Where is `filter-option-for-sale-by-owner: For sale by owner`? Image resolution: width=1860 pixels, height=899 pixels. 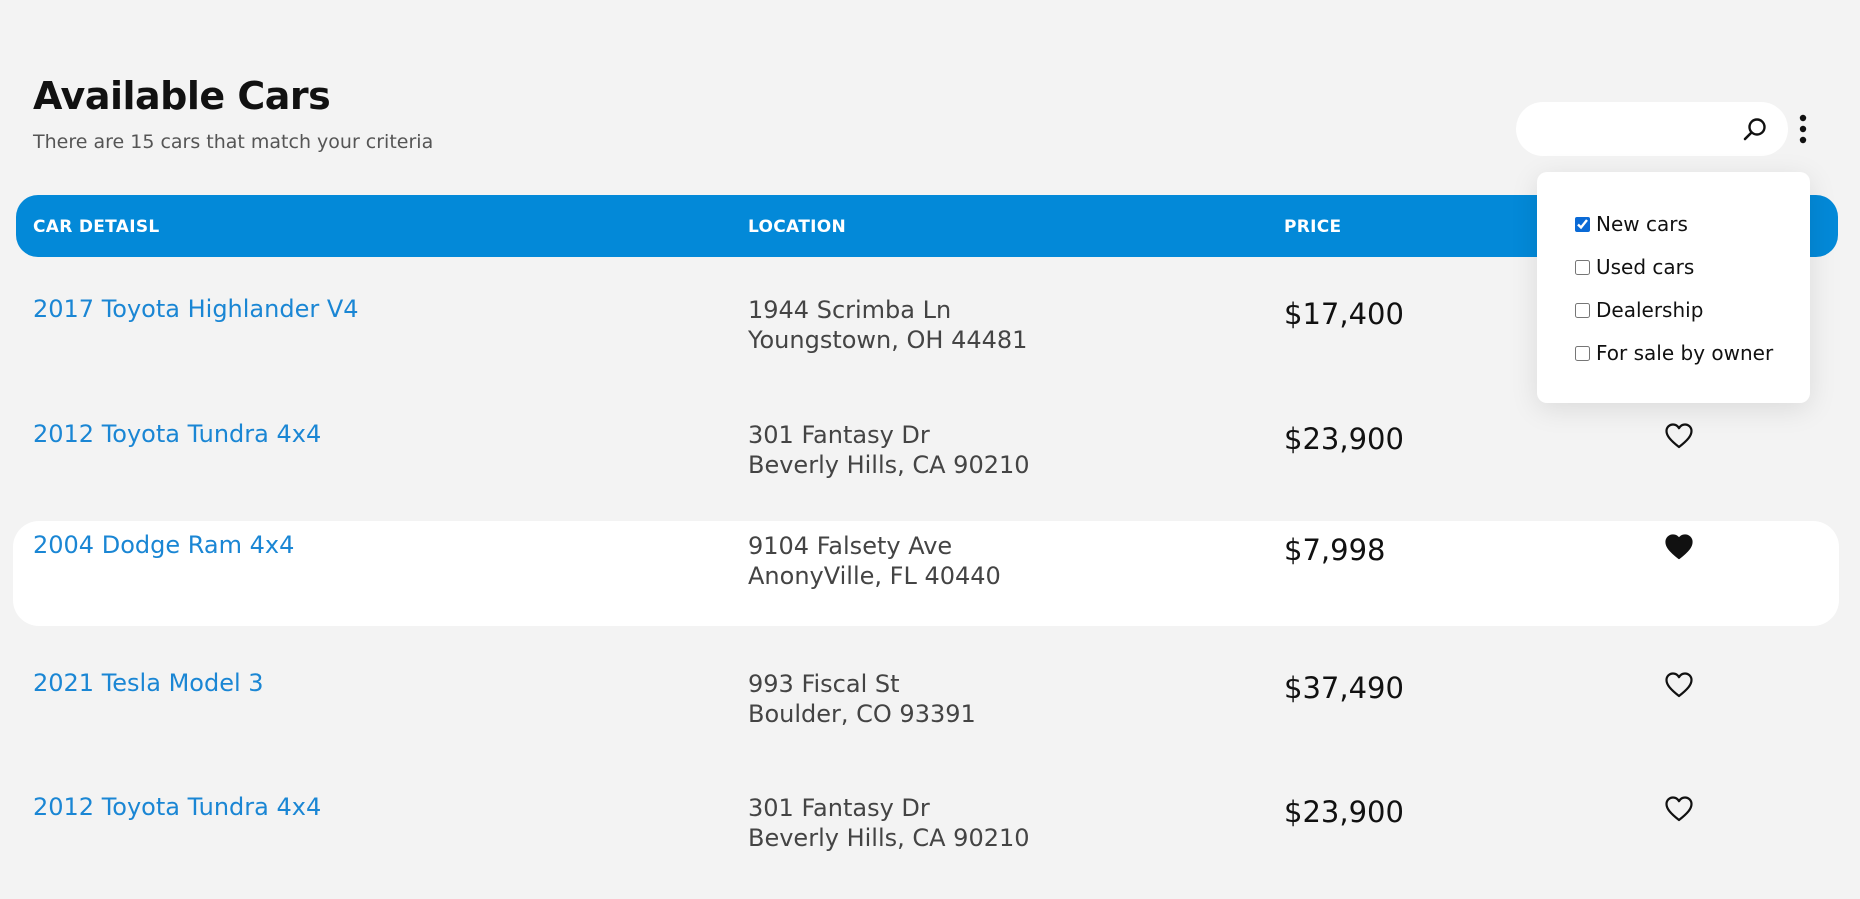
filter-option-for-sale-by-owner: For sale by owner is located at coordinates (1674, 353).